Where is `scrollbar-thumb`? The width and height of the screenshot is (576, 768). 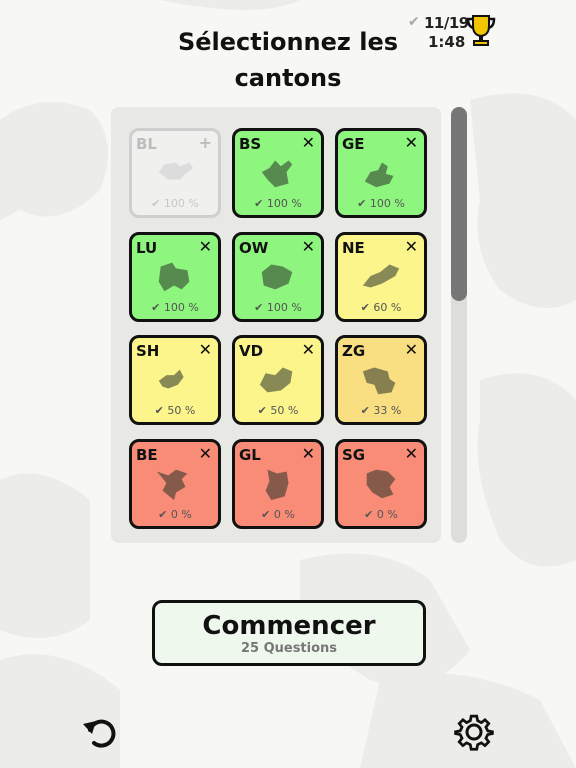
scrollbar-thumb is located at coordinates (459, 204).